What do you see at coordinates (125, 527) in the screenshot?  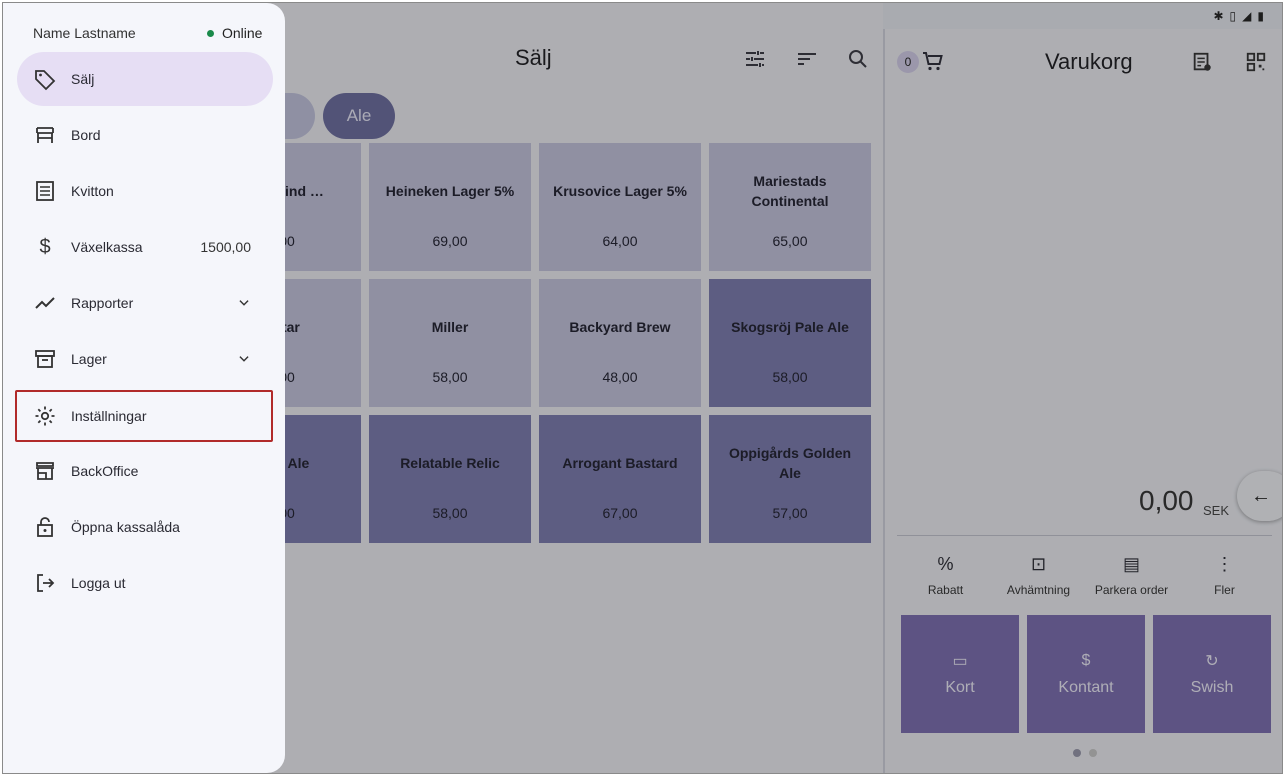 I see `nav-label: Öppna kassalåda` at bounding box center [125, 527].